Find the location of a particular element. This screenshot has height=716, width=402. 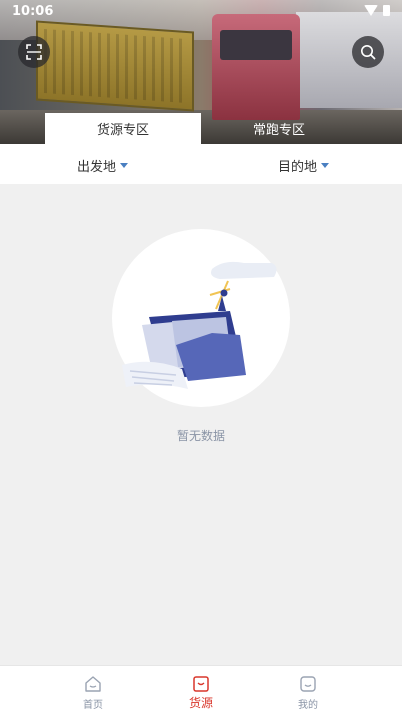

scan-icon is located at coordinates (34, 52).